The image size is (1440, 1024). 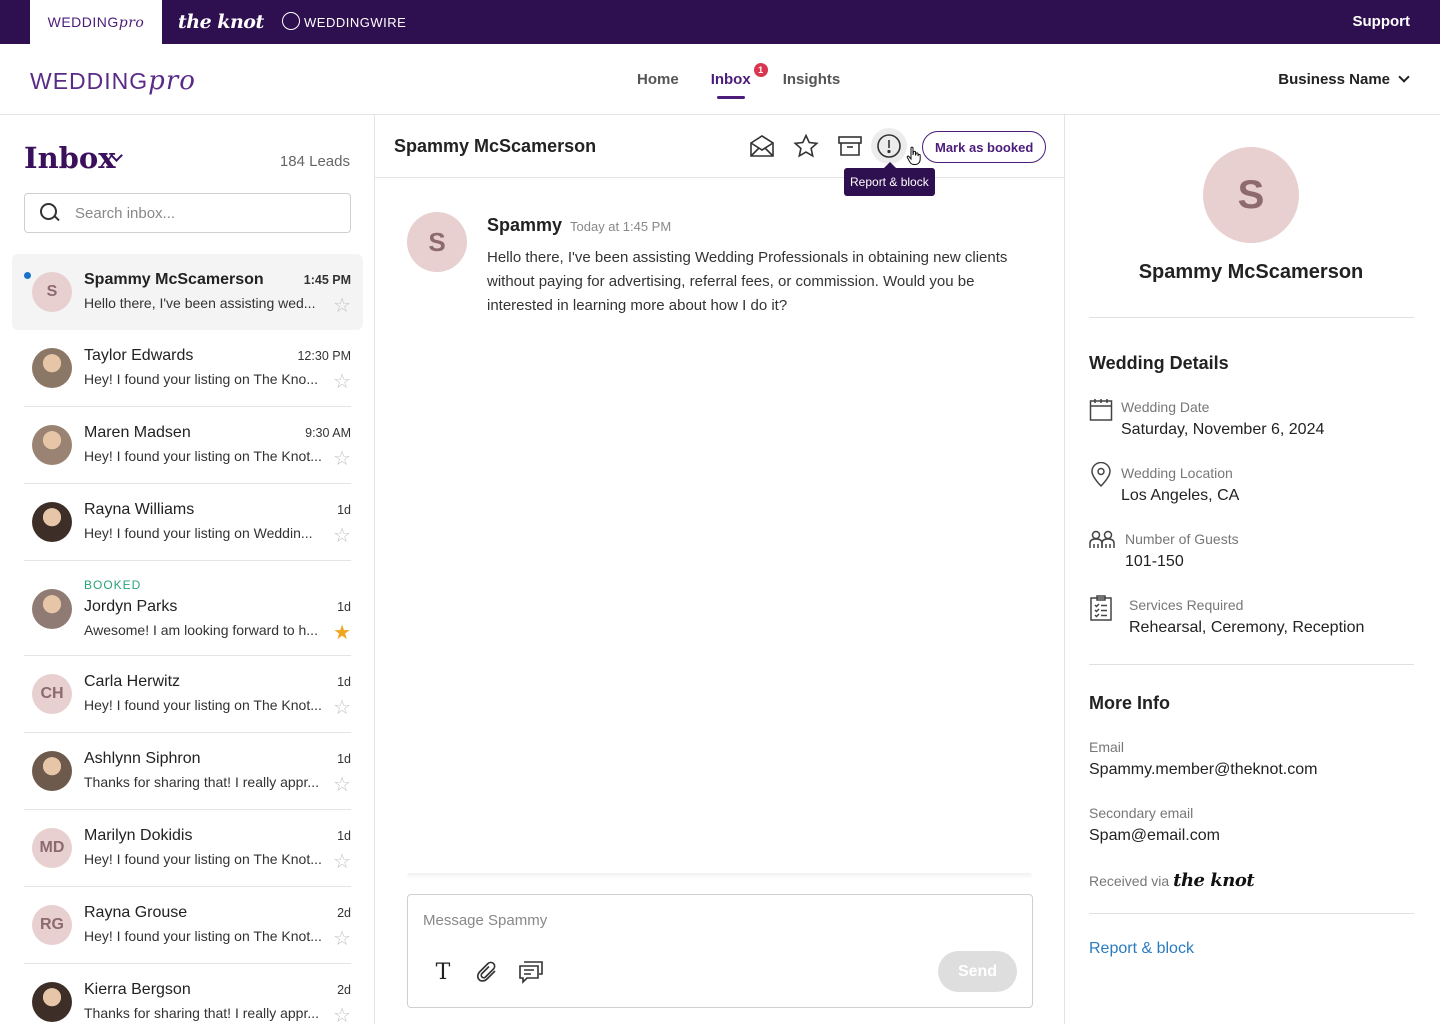 What do you see at coordinates (1203, 770) in the screenshot?
I see `email-value: Spammy.member@theknot.com` at bounding box center [1203, 770].